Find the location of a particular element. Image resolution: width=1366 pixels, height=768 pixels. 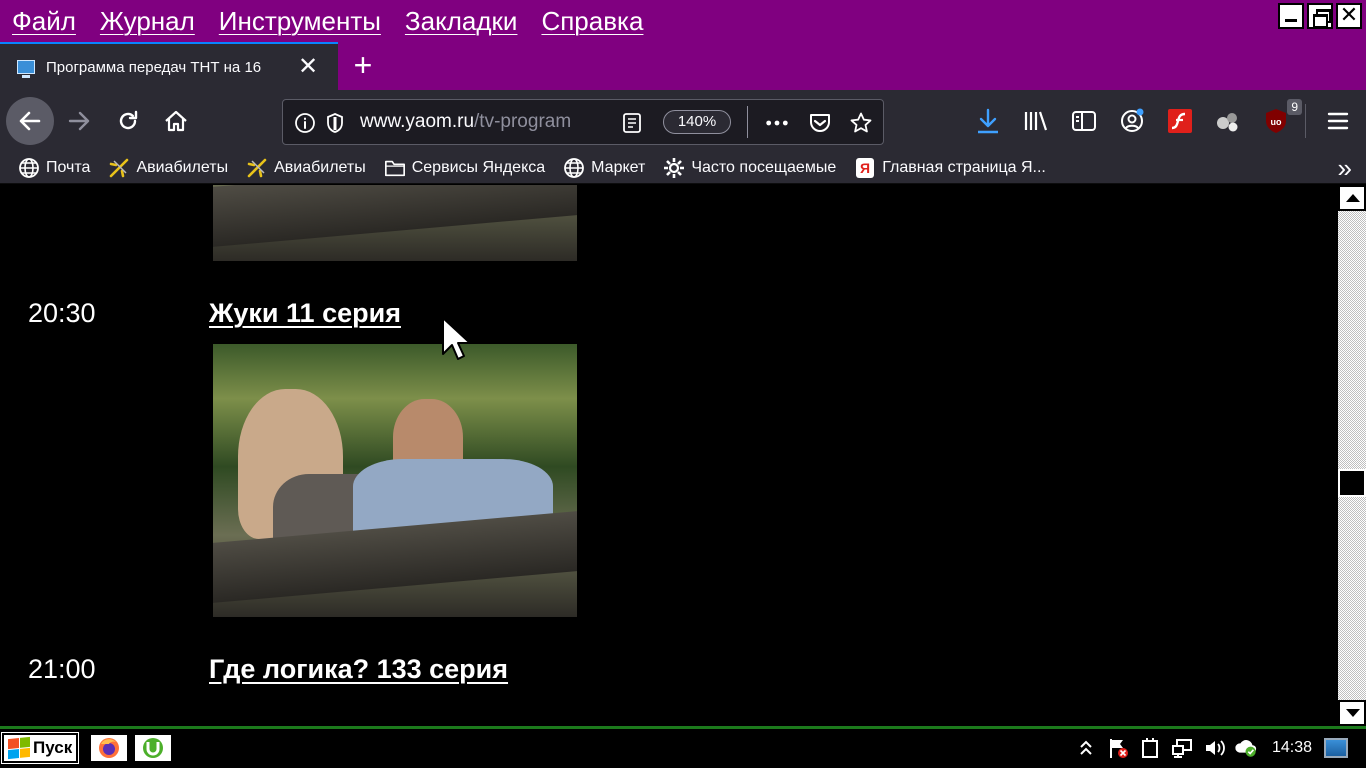

window-controls: ✕ is located at coordinates (1320, 16).